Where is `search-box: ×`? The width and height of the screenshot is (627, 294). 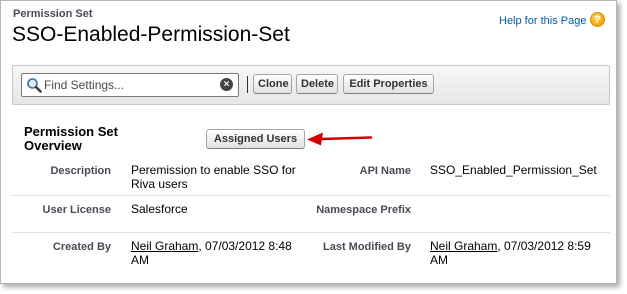
search-box: × is located at coordinates (130, 85).